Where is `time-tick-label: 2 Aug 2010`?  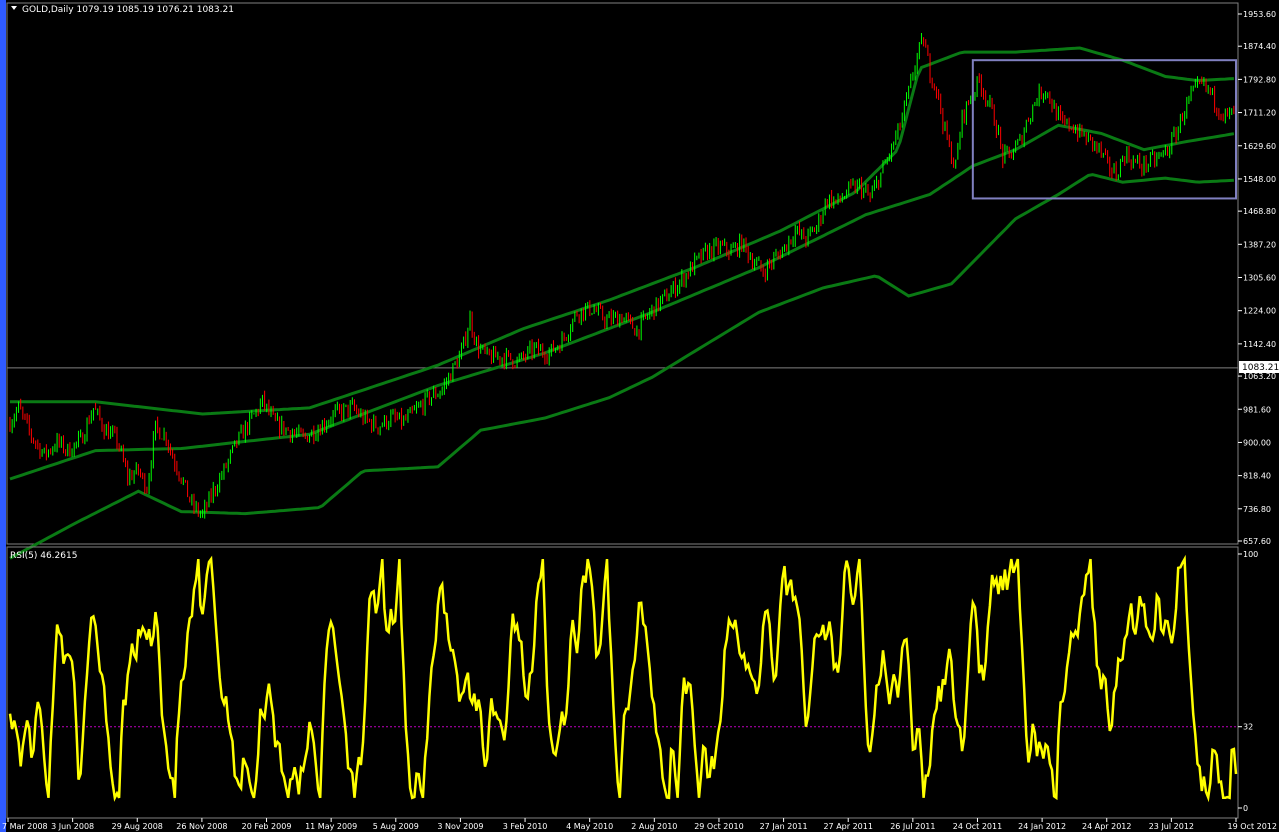 time-tick-label: 2 Aug 2010 is located at coordinates (654, 826).